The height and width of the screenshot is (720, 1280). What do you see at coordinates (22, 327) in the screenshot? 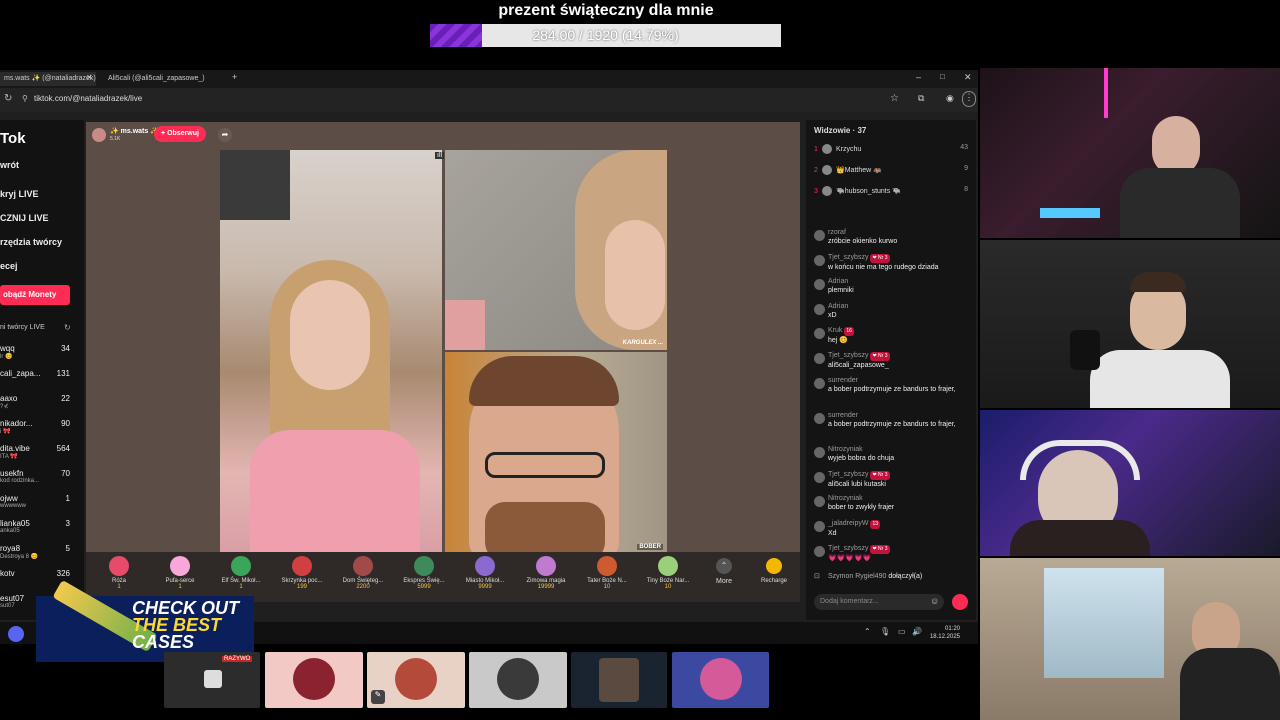
I see `suggested-header: ni twórcy LIVE` at bounding box center [22, 327].